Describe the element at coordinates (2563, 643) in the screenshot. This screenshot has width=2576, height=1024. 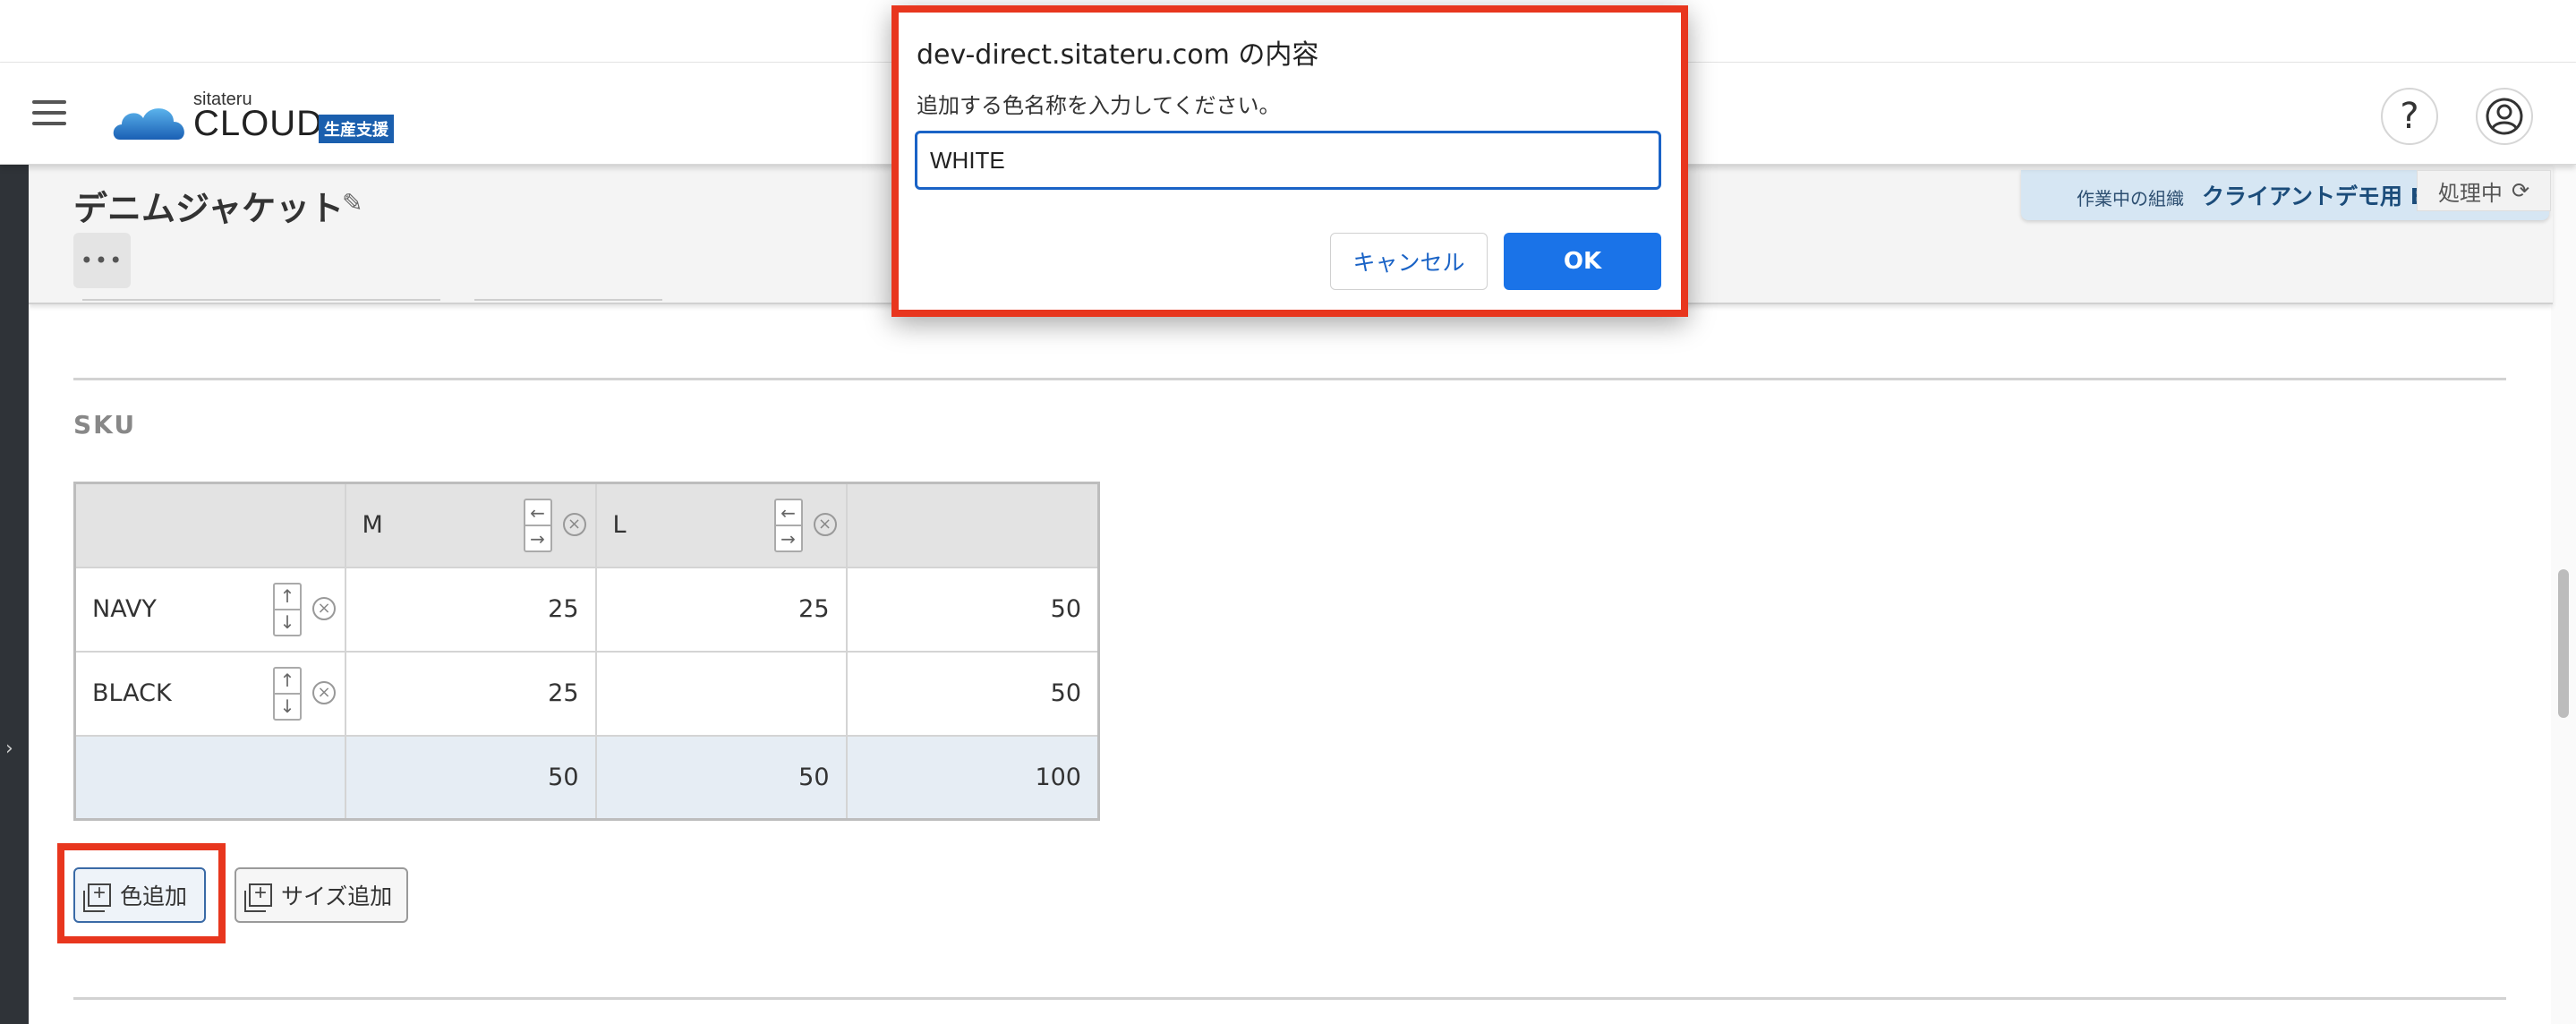
I see `scrollbar-thumb` at that location.